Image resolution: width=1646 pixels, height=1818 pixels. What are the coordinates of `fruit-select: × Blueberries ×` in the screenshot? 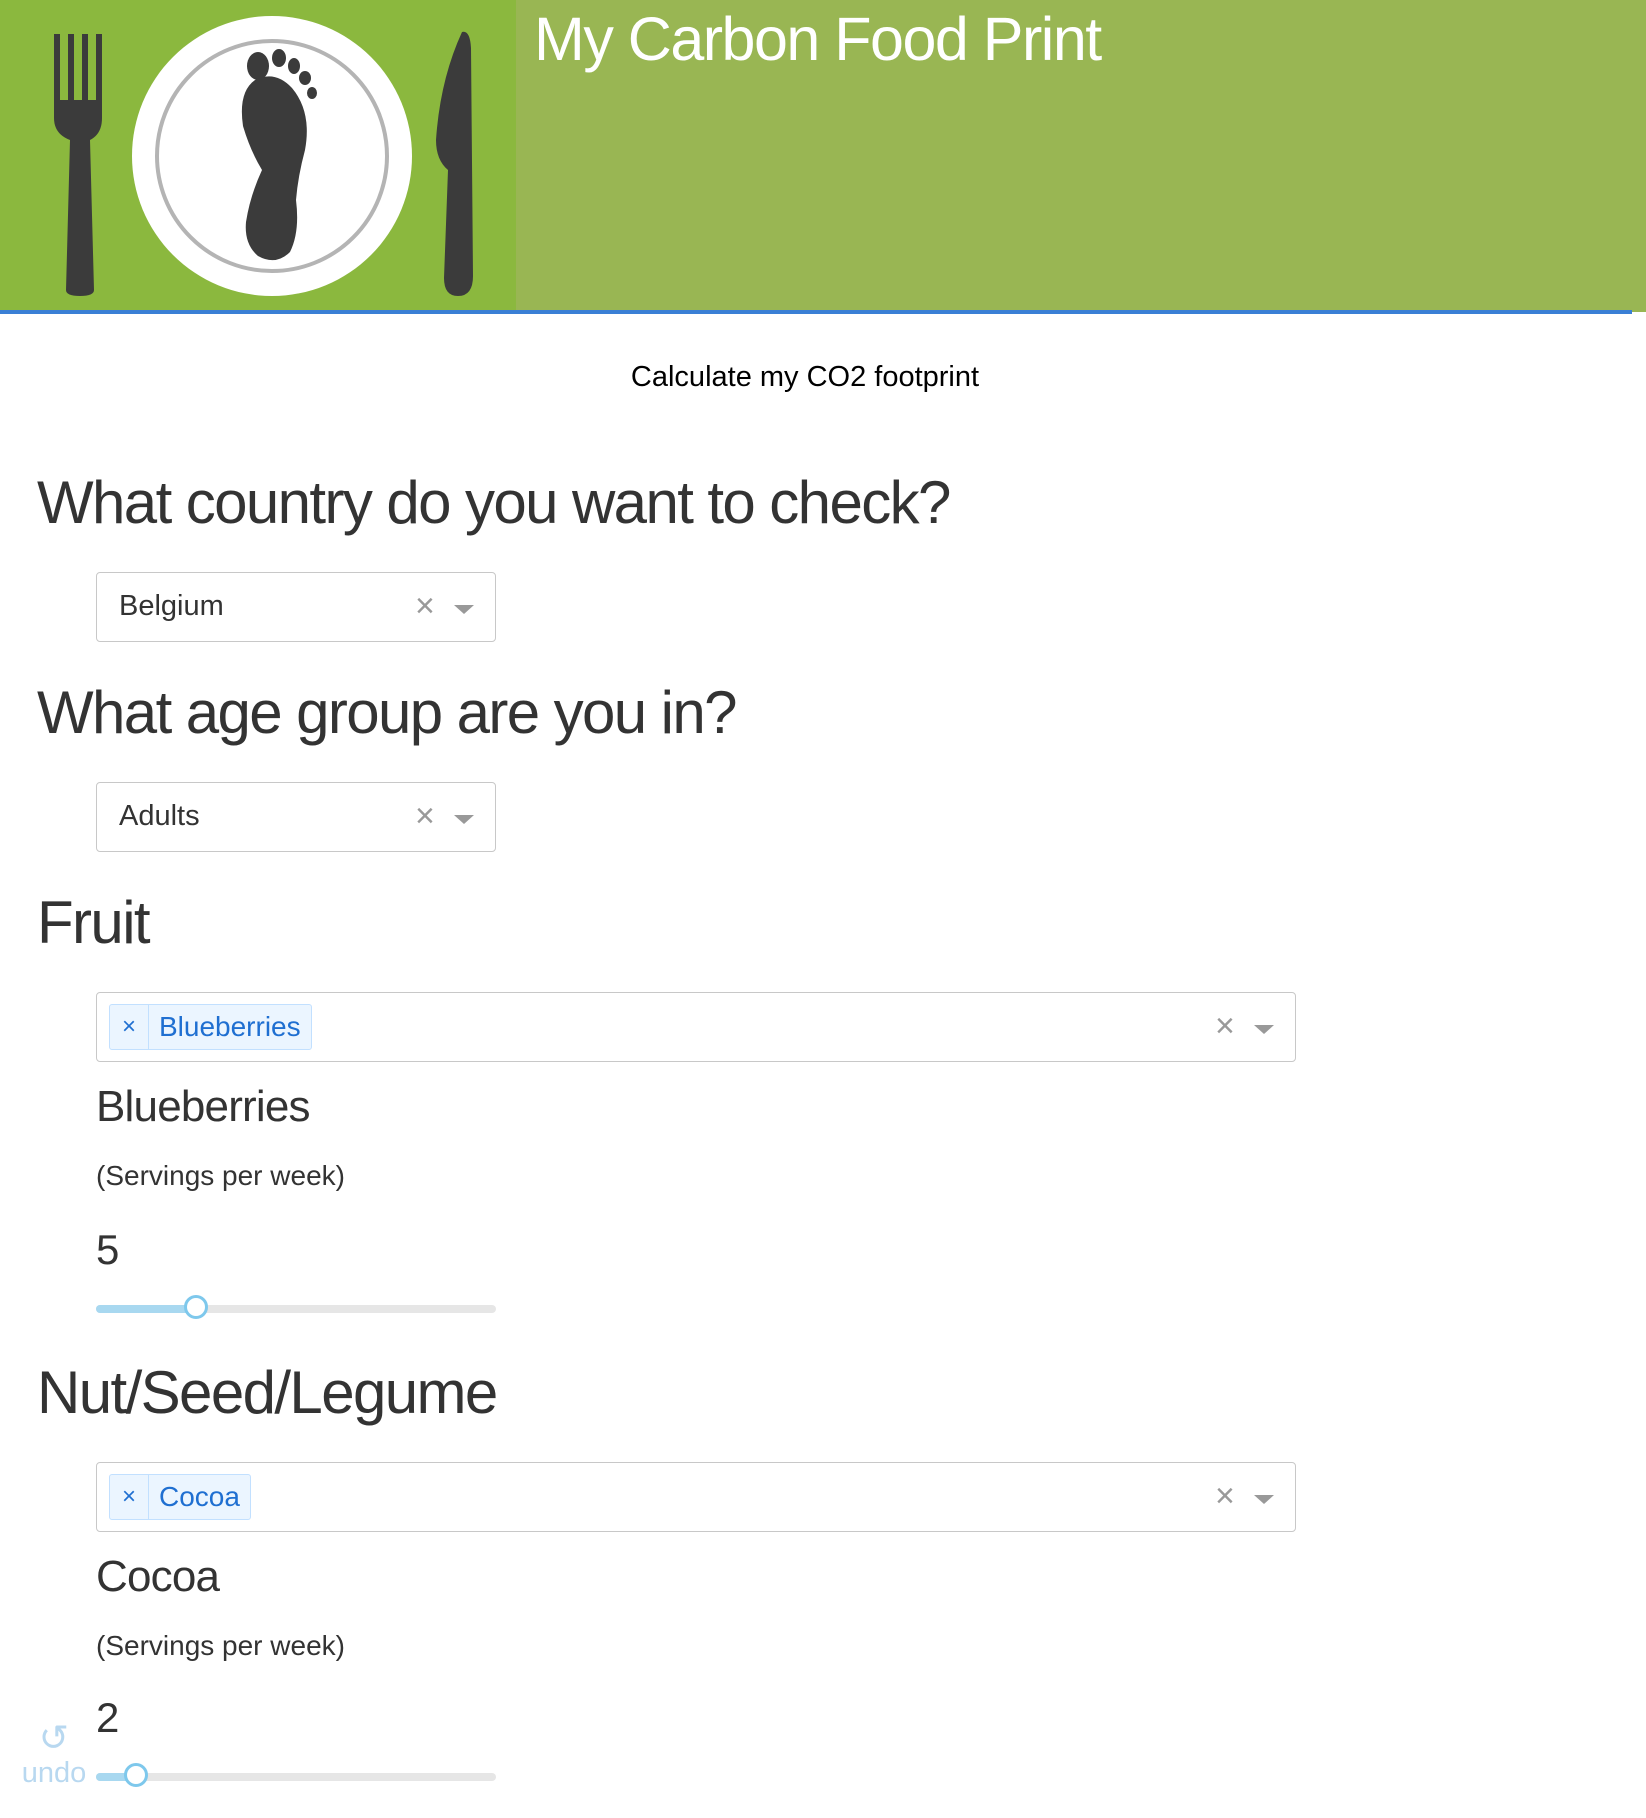 It's located at (696, 1027).